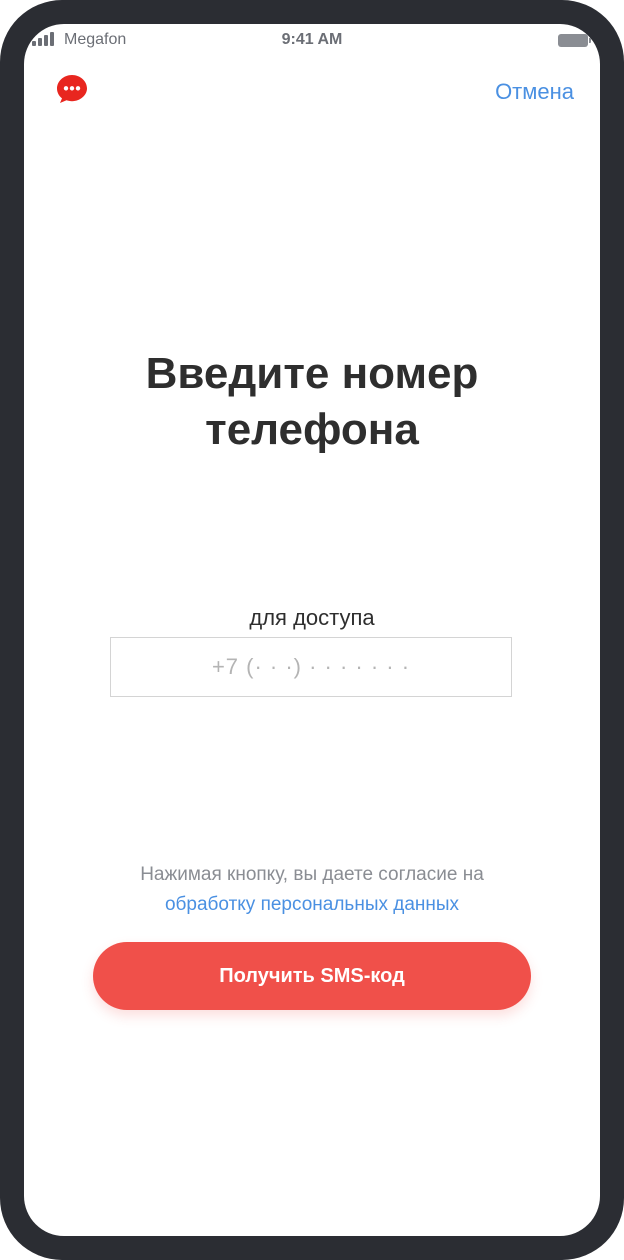  Describe the element at coordinates (312, 905) in the screenshot. I see `personal-data-link: обработку персональных данных` at that location.